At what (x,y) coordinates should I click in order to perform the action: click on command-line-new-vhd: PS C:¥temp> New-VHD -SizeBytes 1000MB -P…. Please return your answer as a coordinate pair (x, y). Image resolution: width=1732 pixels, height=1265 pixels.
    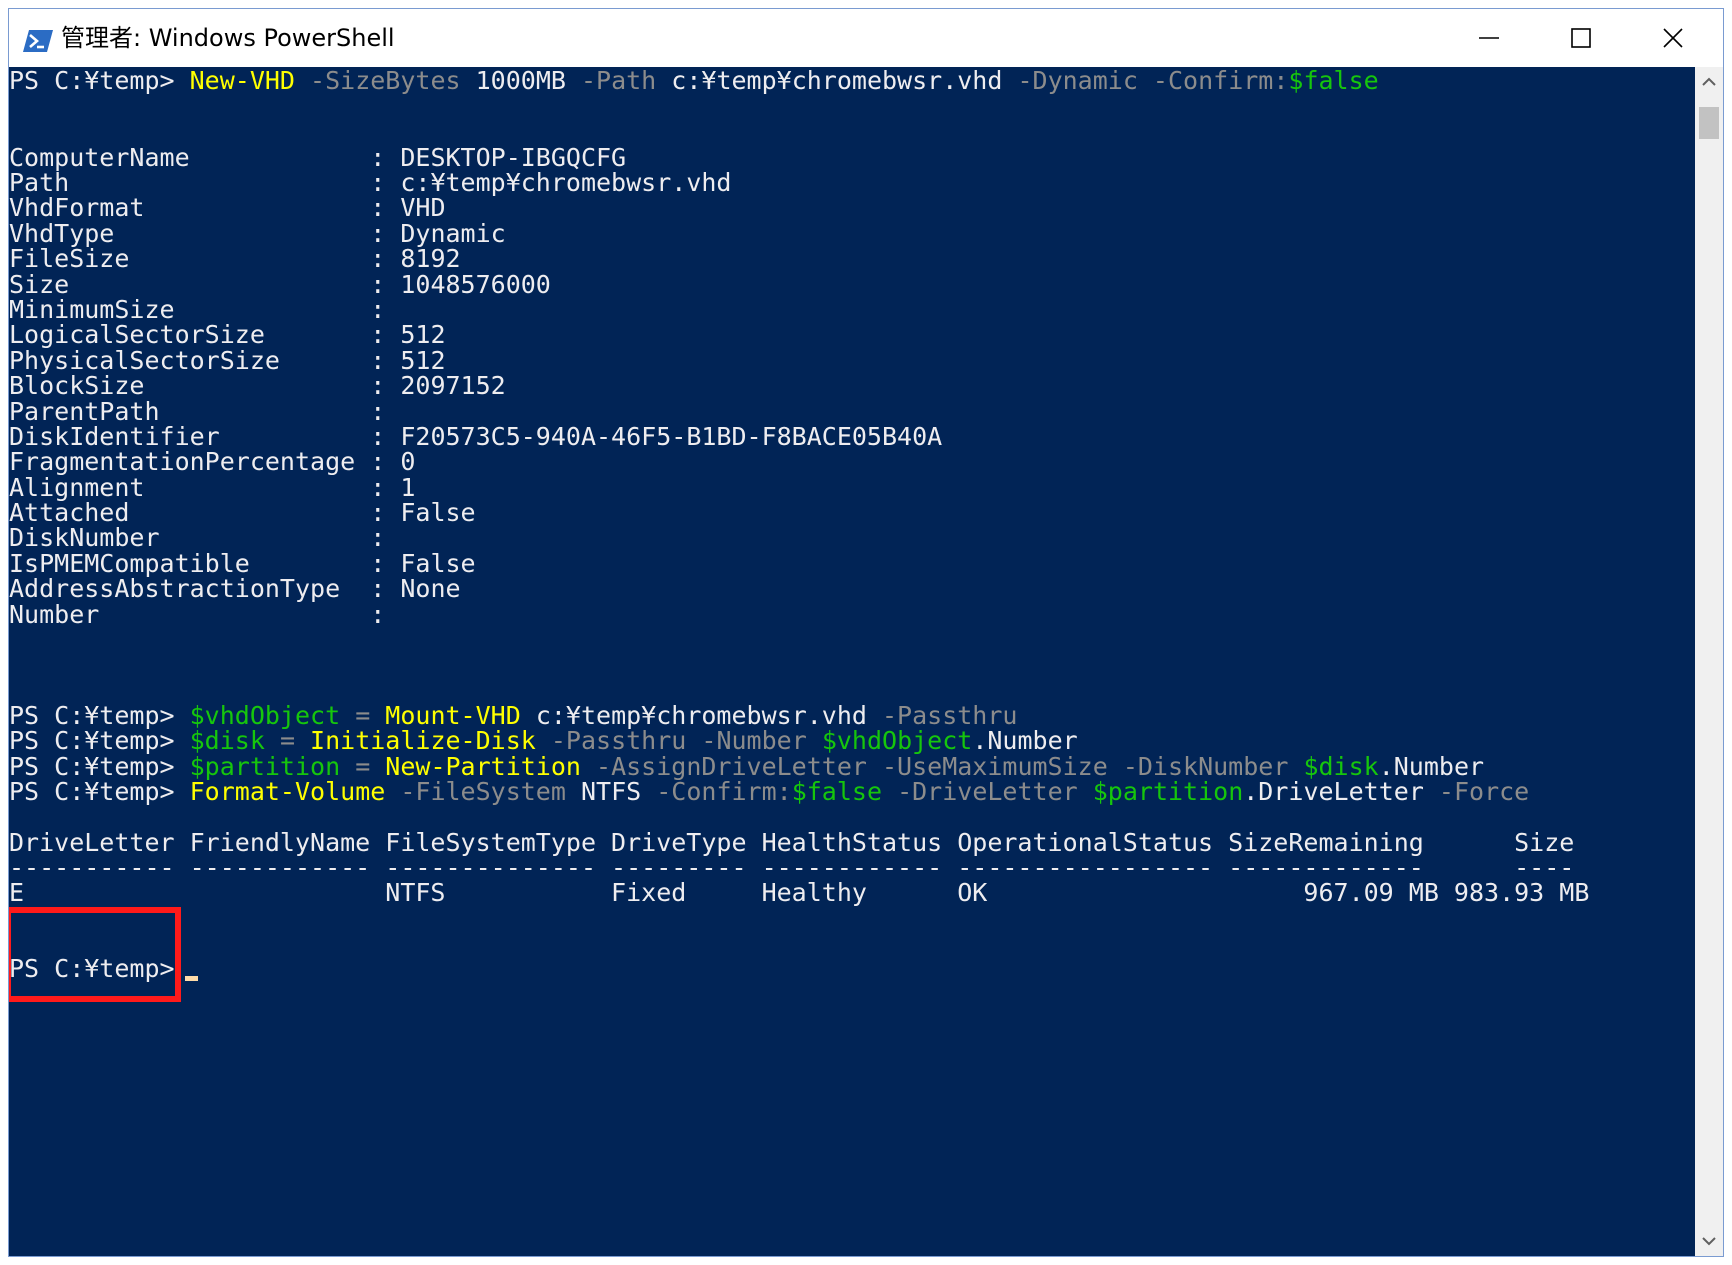
    Looking at the image, I should click on (694, 81).